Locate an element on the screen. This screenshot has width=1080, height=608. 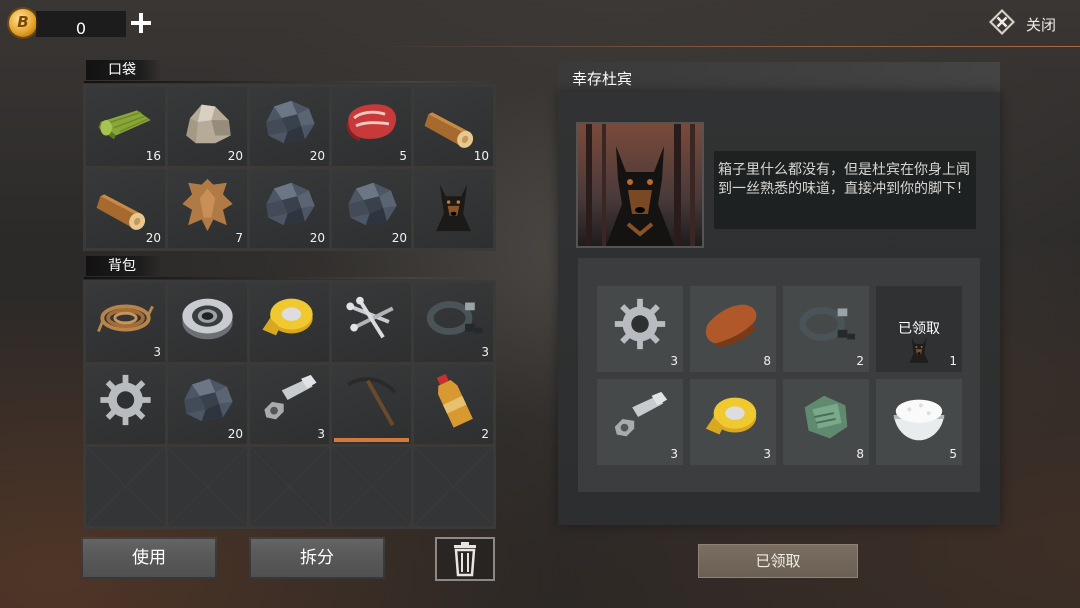
leather-strip-icon is located at coordinates (733, 324).